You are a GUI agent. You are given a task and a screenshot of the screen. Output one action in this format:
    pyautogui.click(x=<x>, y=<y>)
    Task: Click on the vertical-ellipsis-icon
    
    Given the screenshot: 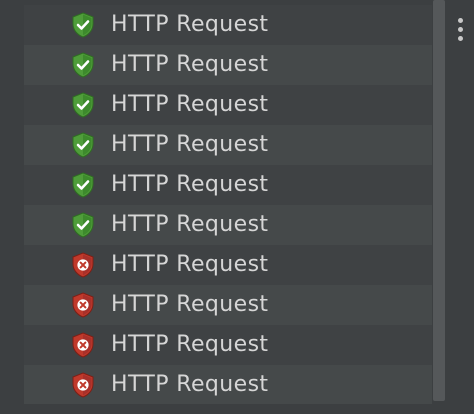 What is the action you would take?
    pyautogui.click(x=460, y=30)
    